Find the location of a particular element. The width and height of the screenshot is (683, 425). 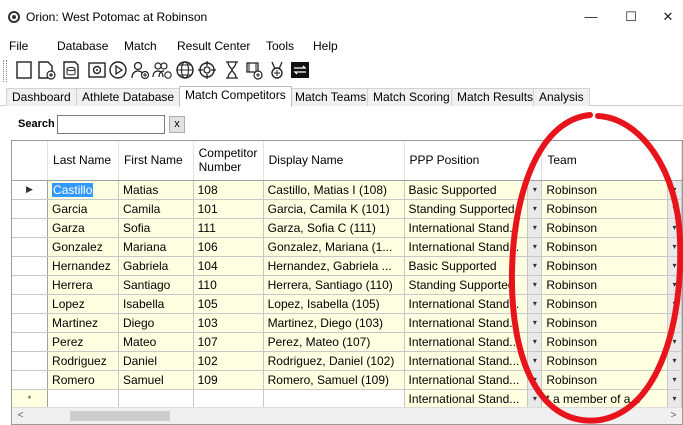

open-match-icon is located at coordinates (47, 70).